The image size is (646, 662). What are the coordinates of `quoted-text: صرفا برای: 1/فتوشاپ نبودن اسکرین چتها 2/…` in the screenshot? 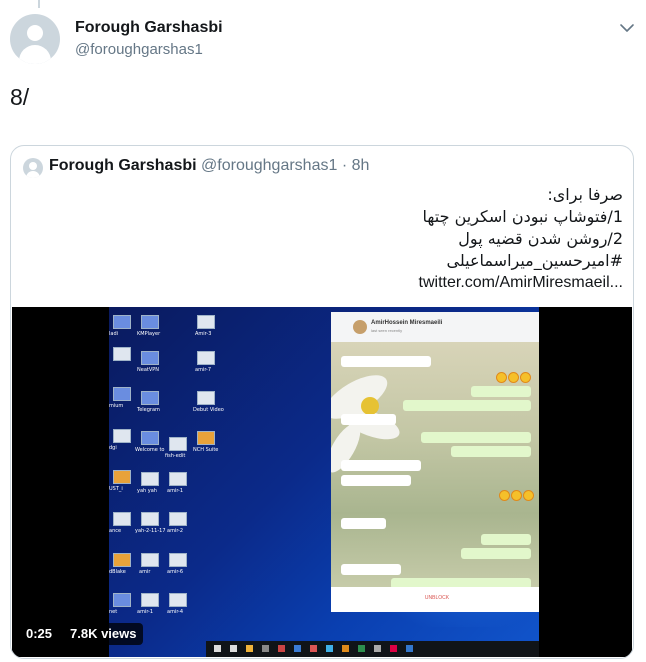 It's located at (343, 239).